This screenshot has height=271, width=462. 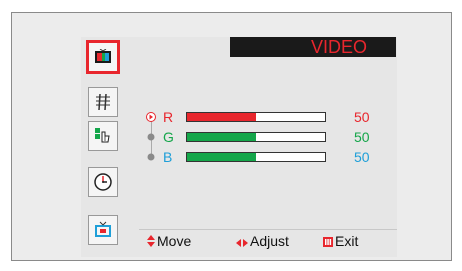 I want to click on tv-setup-icon, so click(x=103, y=229).